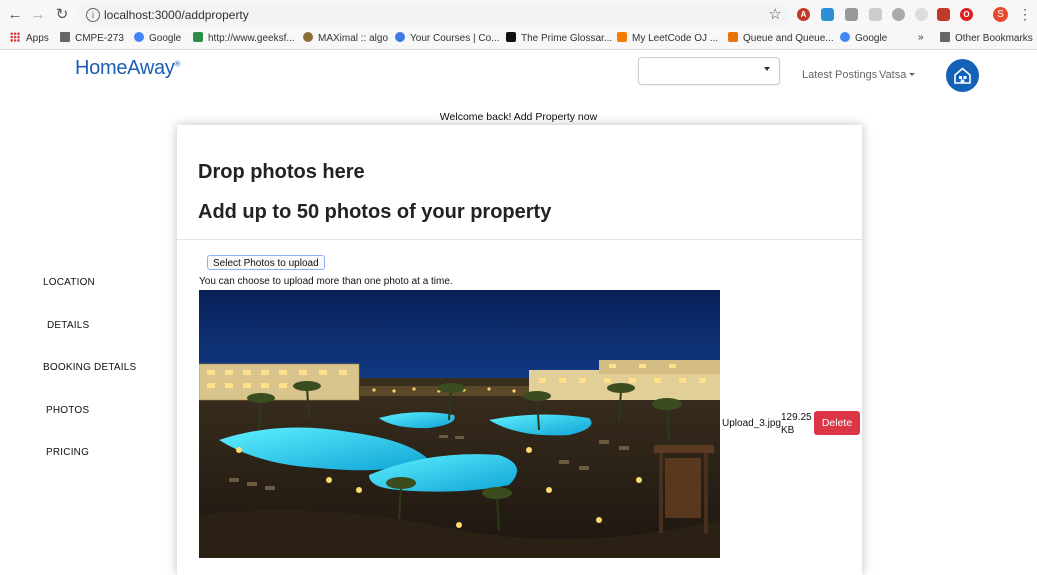 The image size is (1037, 575). I want to click on bookmark-other: Other Bookmarks, so click(986, 38).